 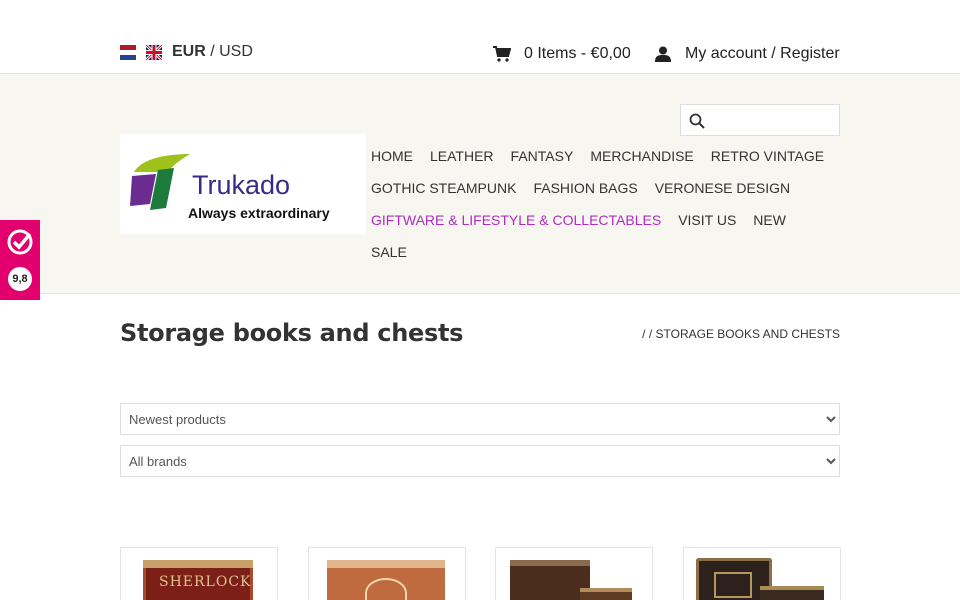 I want to click on cart-icon, so click(x=502, y=54).